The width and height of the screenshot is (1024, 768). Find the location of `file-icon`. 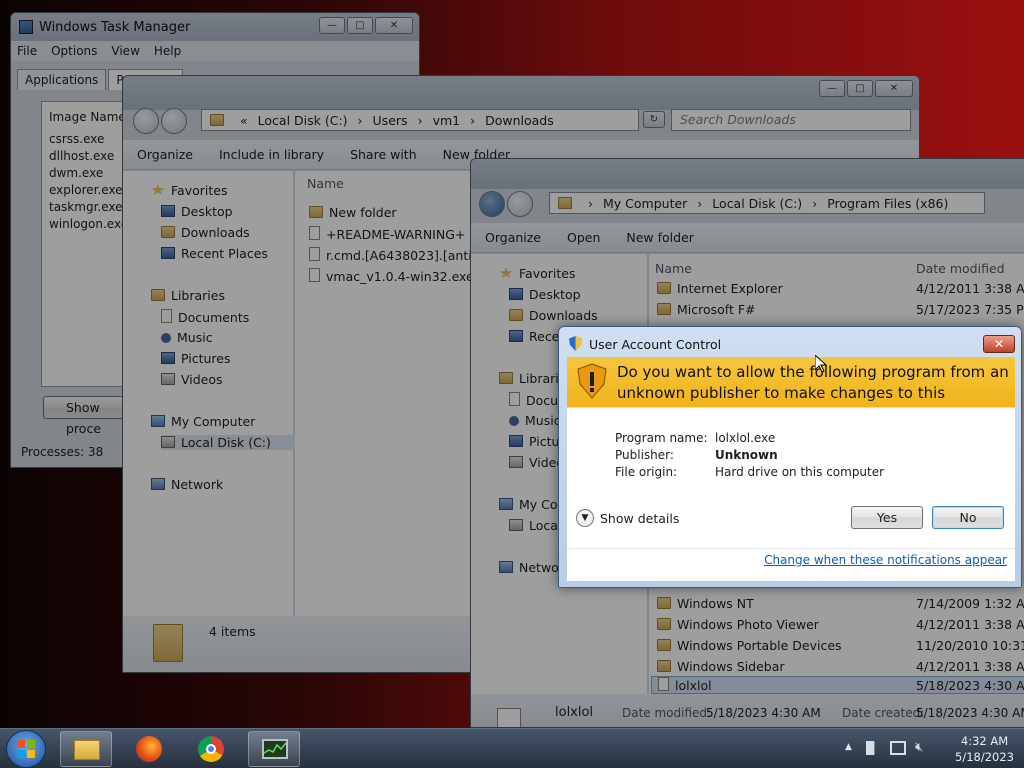

file-icon is located at coordinates (314, 233).